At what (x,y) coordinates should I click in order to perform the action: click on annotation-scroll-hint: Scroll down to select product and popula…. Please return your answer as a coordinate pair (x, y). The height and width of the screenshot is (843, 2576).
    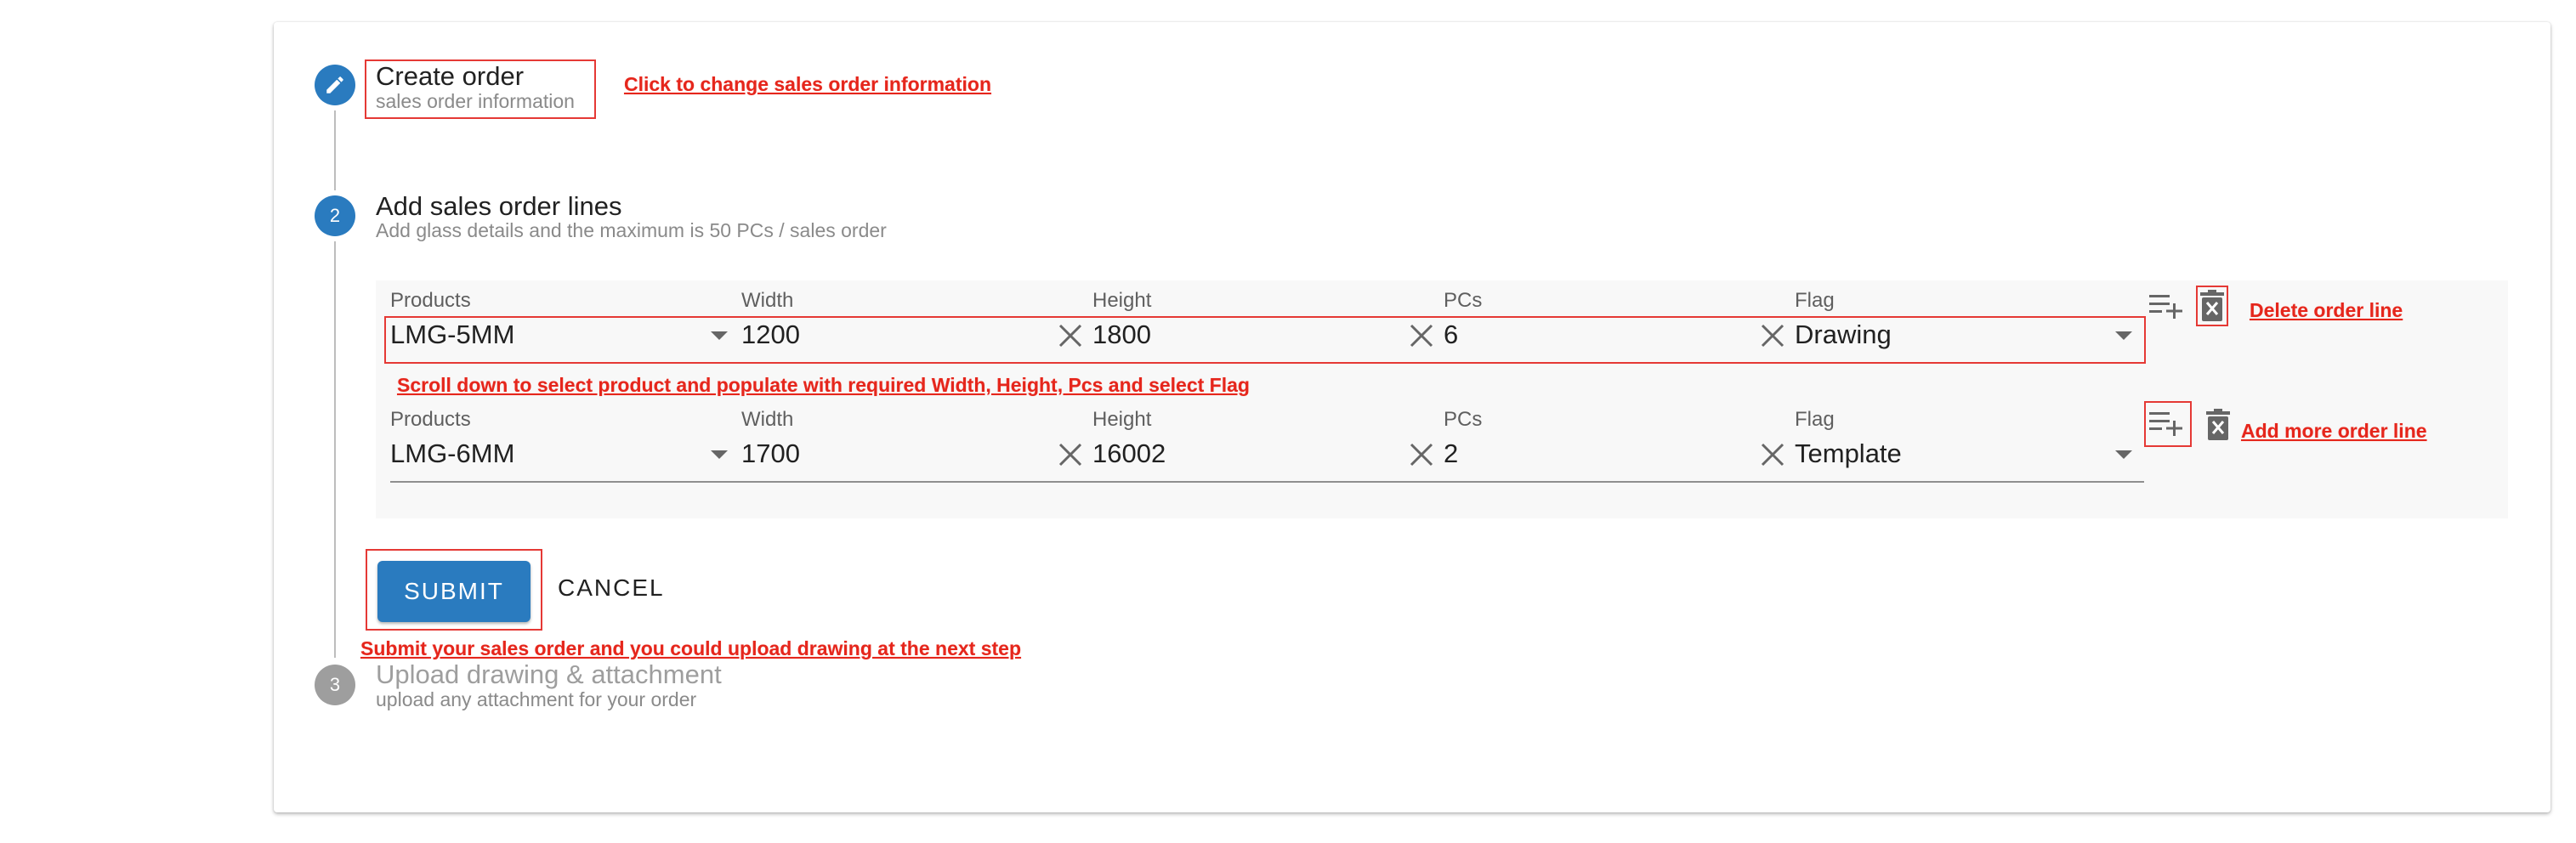
    Looking at the image, I should click on (824, 385).